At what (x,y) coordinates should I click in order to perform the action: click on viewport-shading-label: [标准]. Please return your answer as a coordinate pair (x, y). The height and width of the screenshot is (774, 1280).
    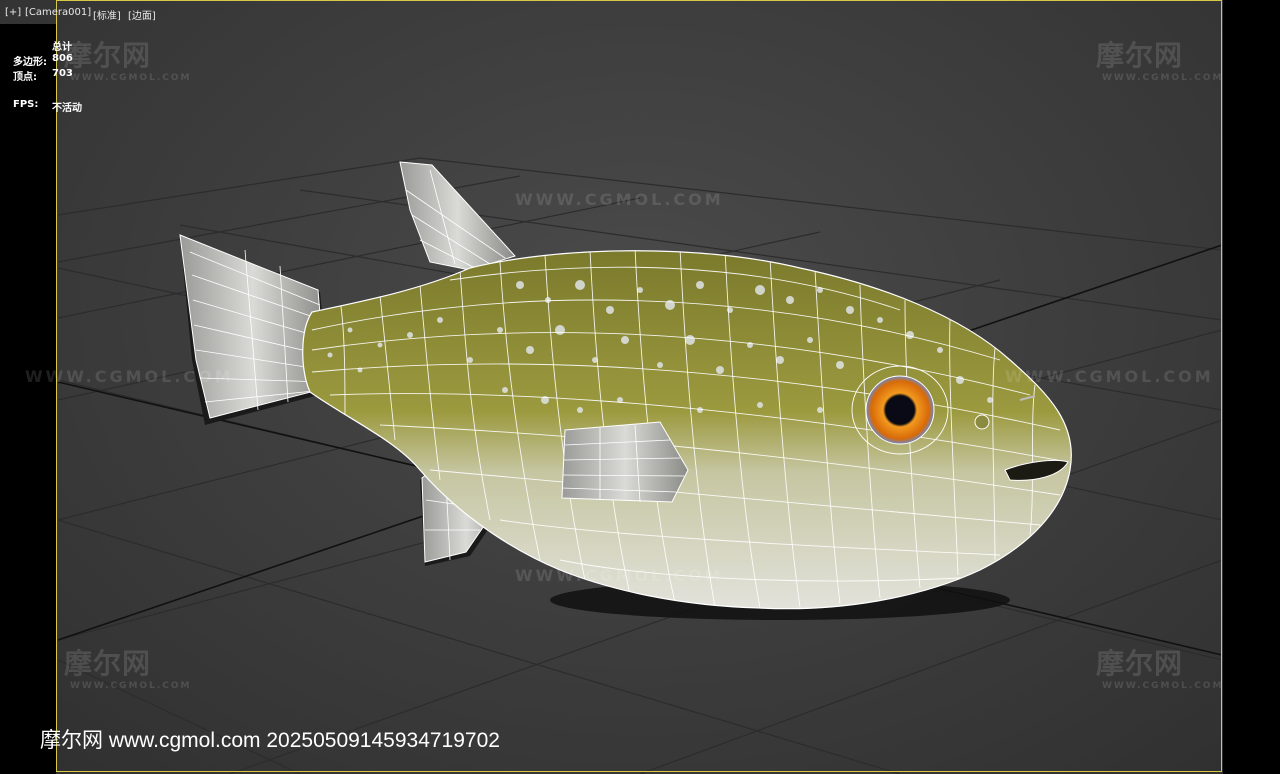
    Looking at the image, I should click on (107, 14).